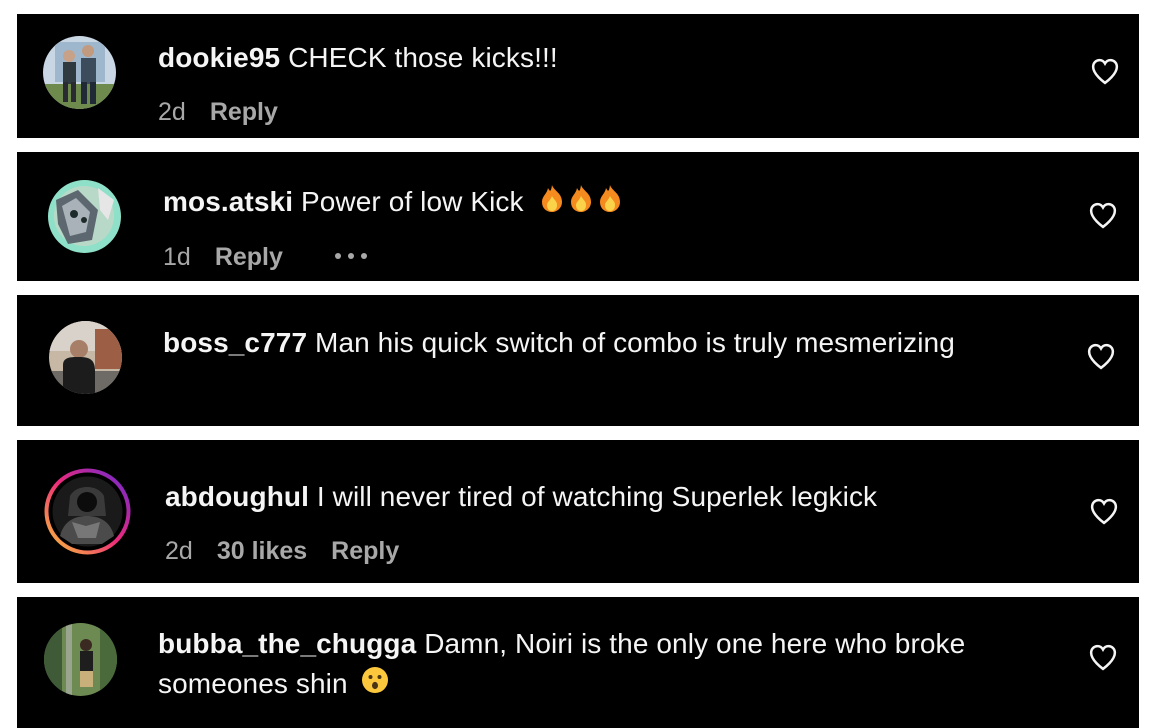  I want to click on comment-username: bubba_the_chugga, so click(287, 643).